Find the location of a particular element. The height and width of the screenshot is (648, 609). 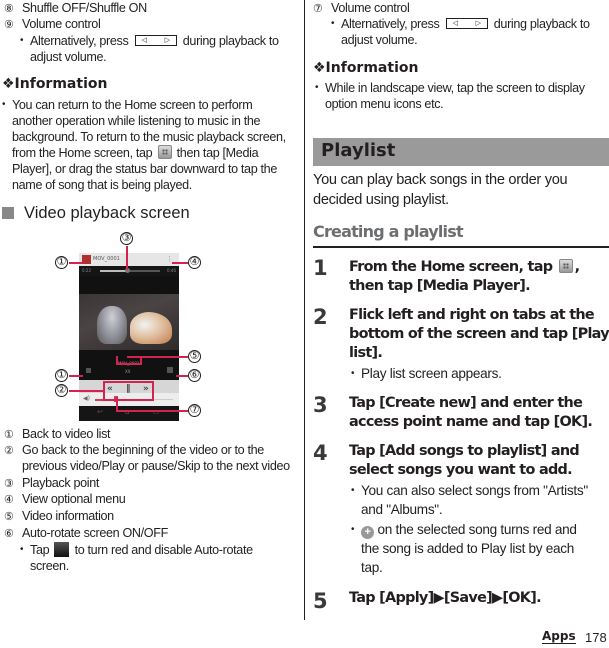

legend-item-4: ④ View optional menu is located at coordinates (65, 499).